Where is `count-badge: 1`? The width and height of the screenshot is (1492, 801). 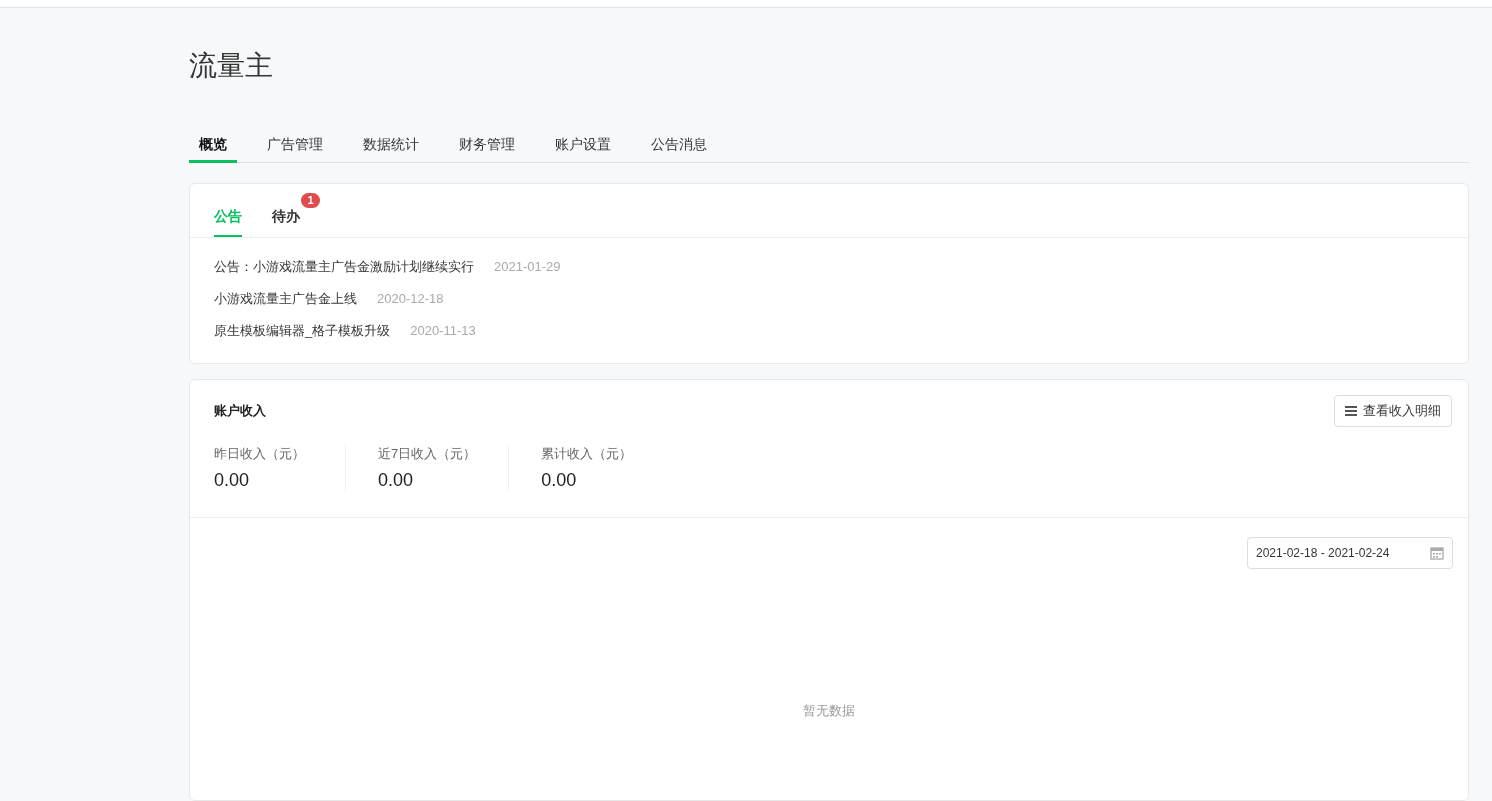 count-badge: 1 is located at coordinates (310, 200).